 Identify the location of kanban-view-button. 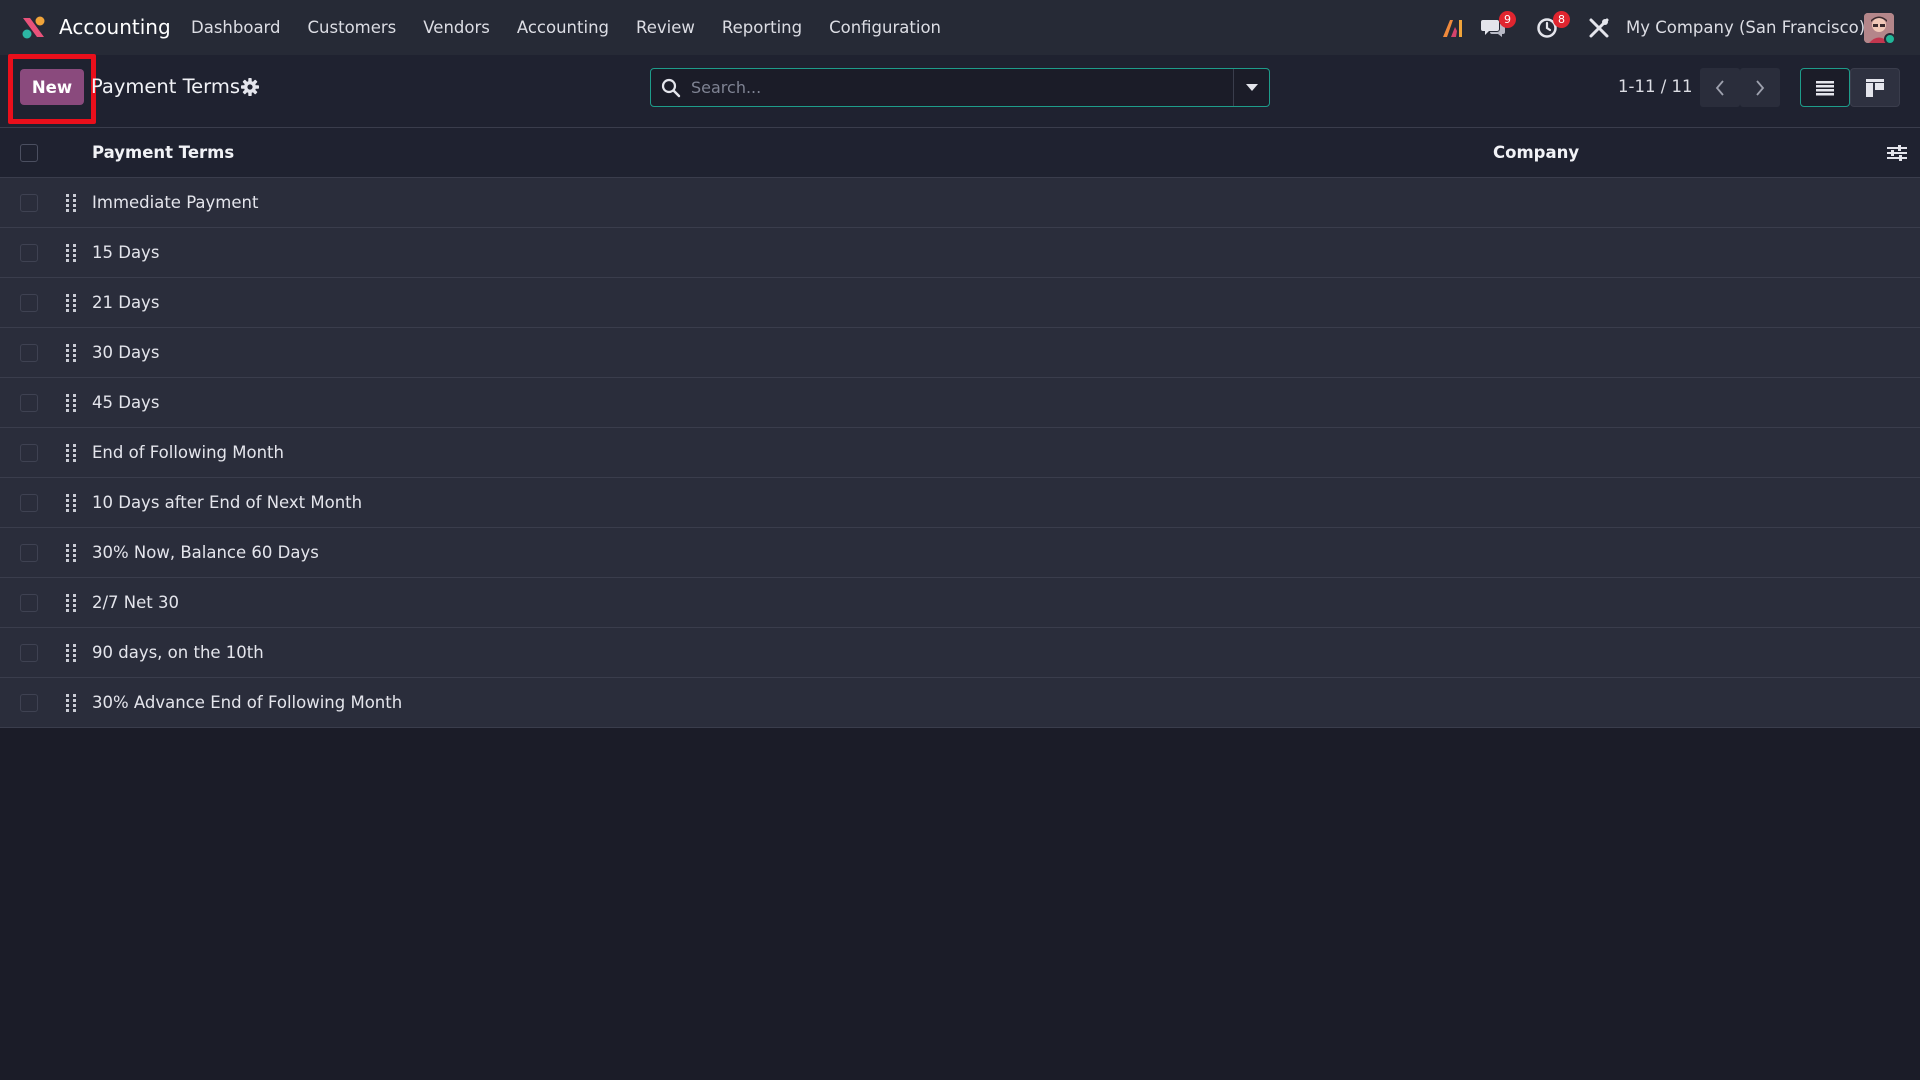
(1875, 87).